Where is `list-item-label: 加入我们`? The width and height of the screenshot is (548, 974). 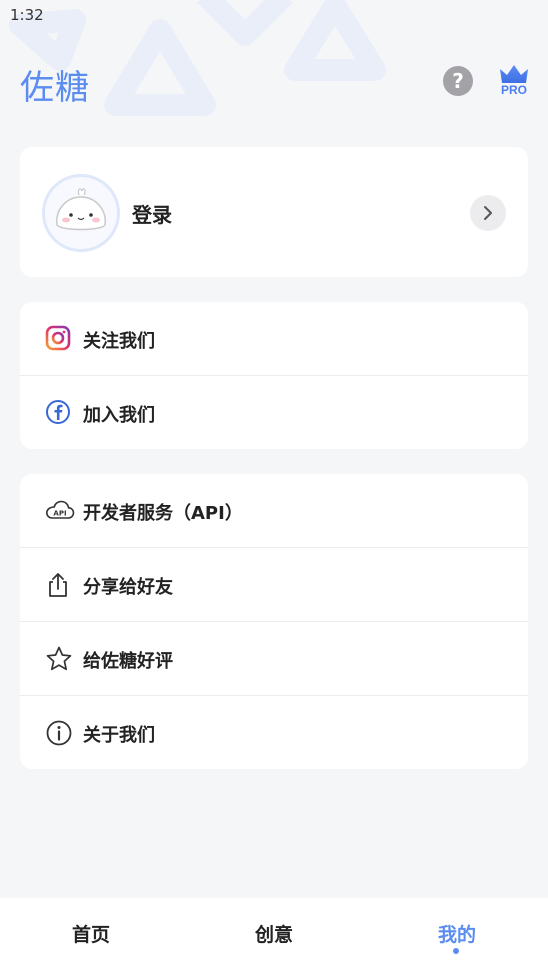
list-item-label: 加入我们 is located at coordinates (119, 415).